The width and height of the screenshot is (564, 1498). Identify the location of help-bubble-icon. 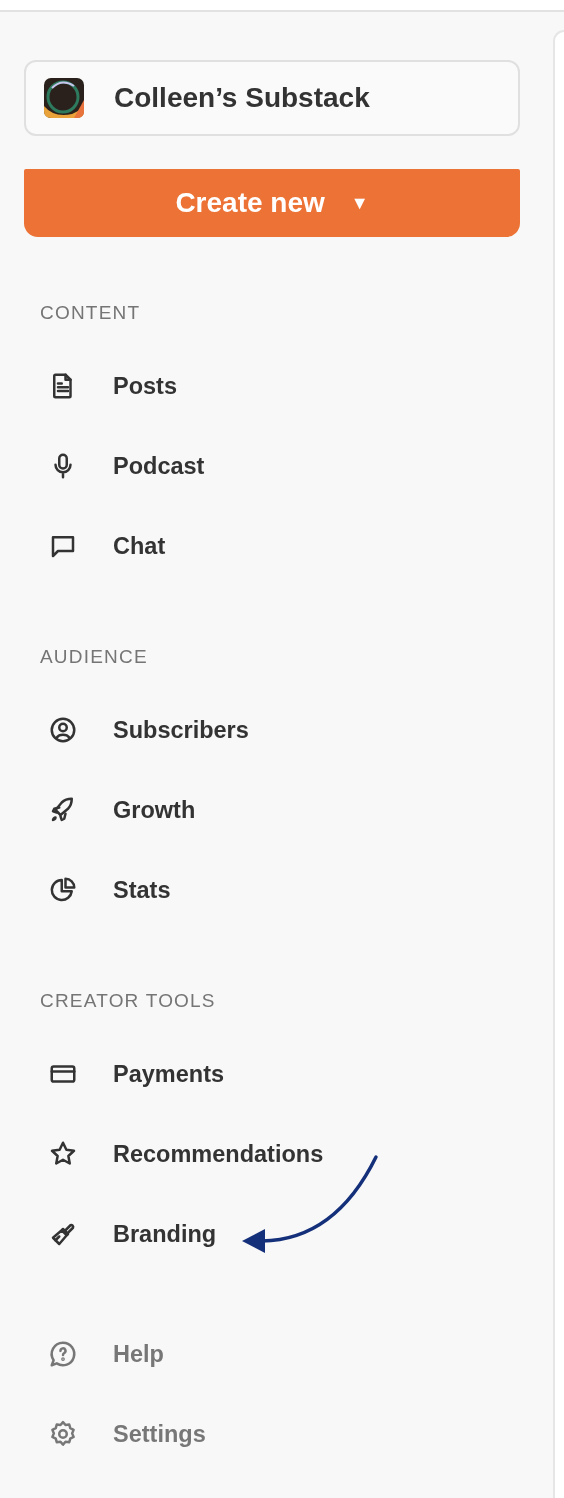
(63, 1354).